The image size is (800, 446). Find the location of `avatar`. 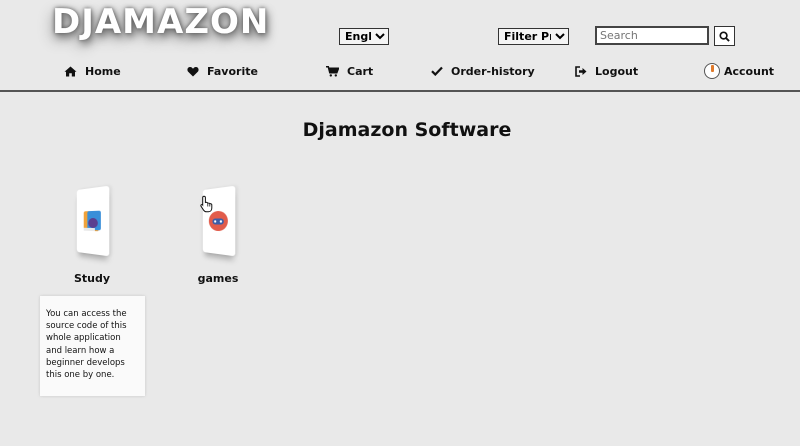

avatar is located at coordinates (712, 71).